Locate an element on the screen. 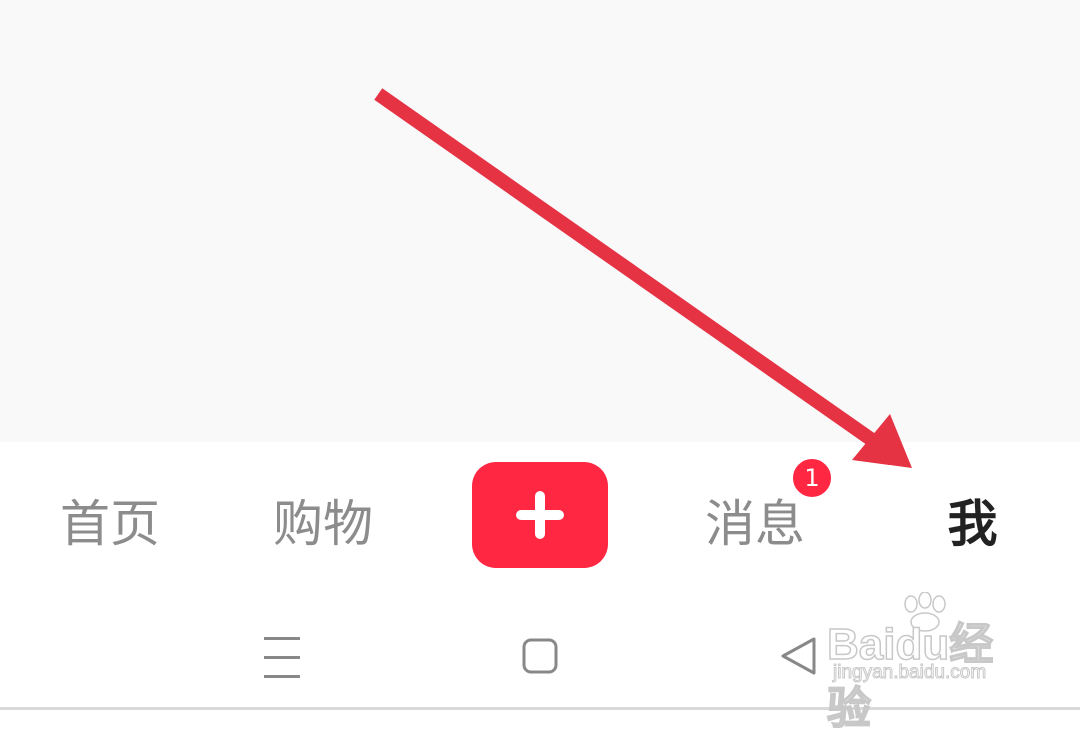 The image size is (1080, 736). tab-home: 首页 is located at coordinates (110, 520).